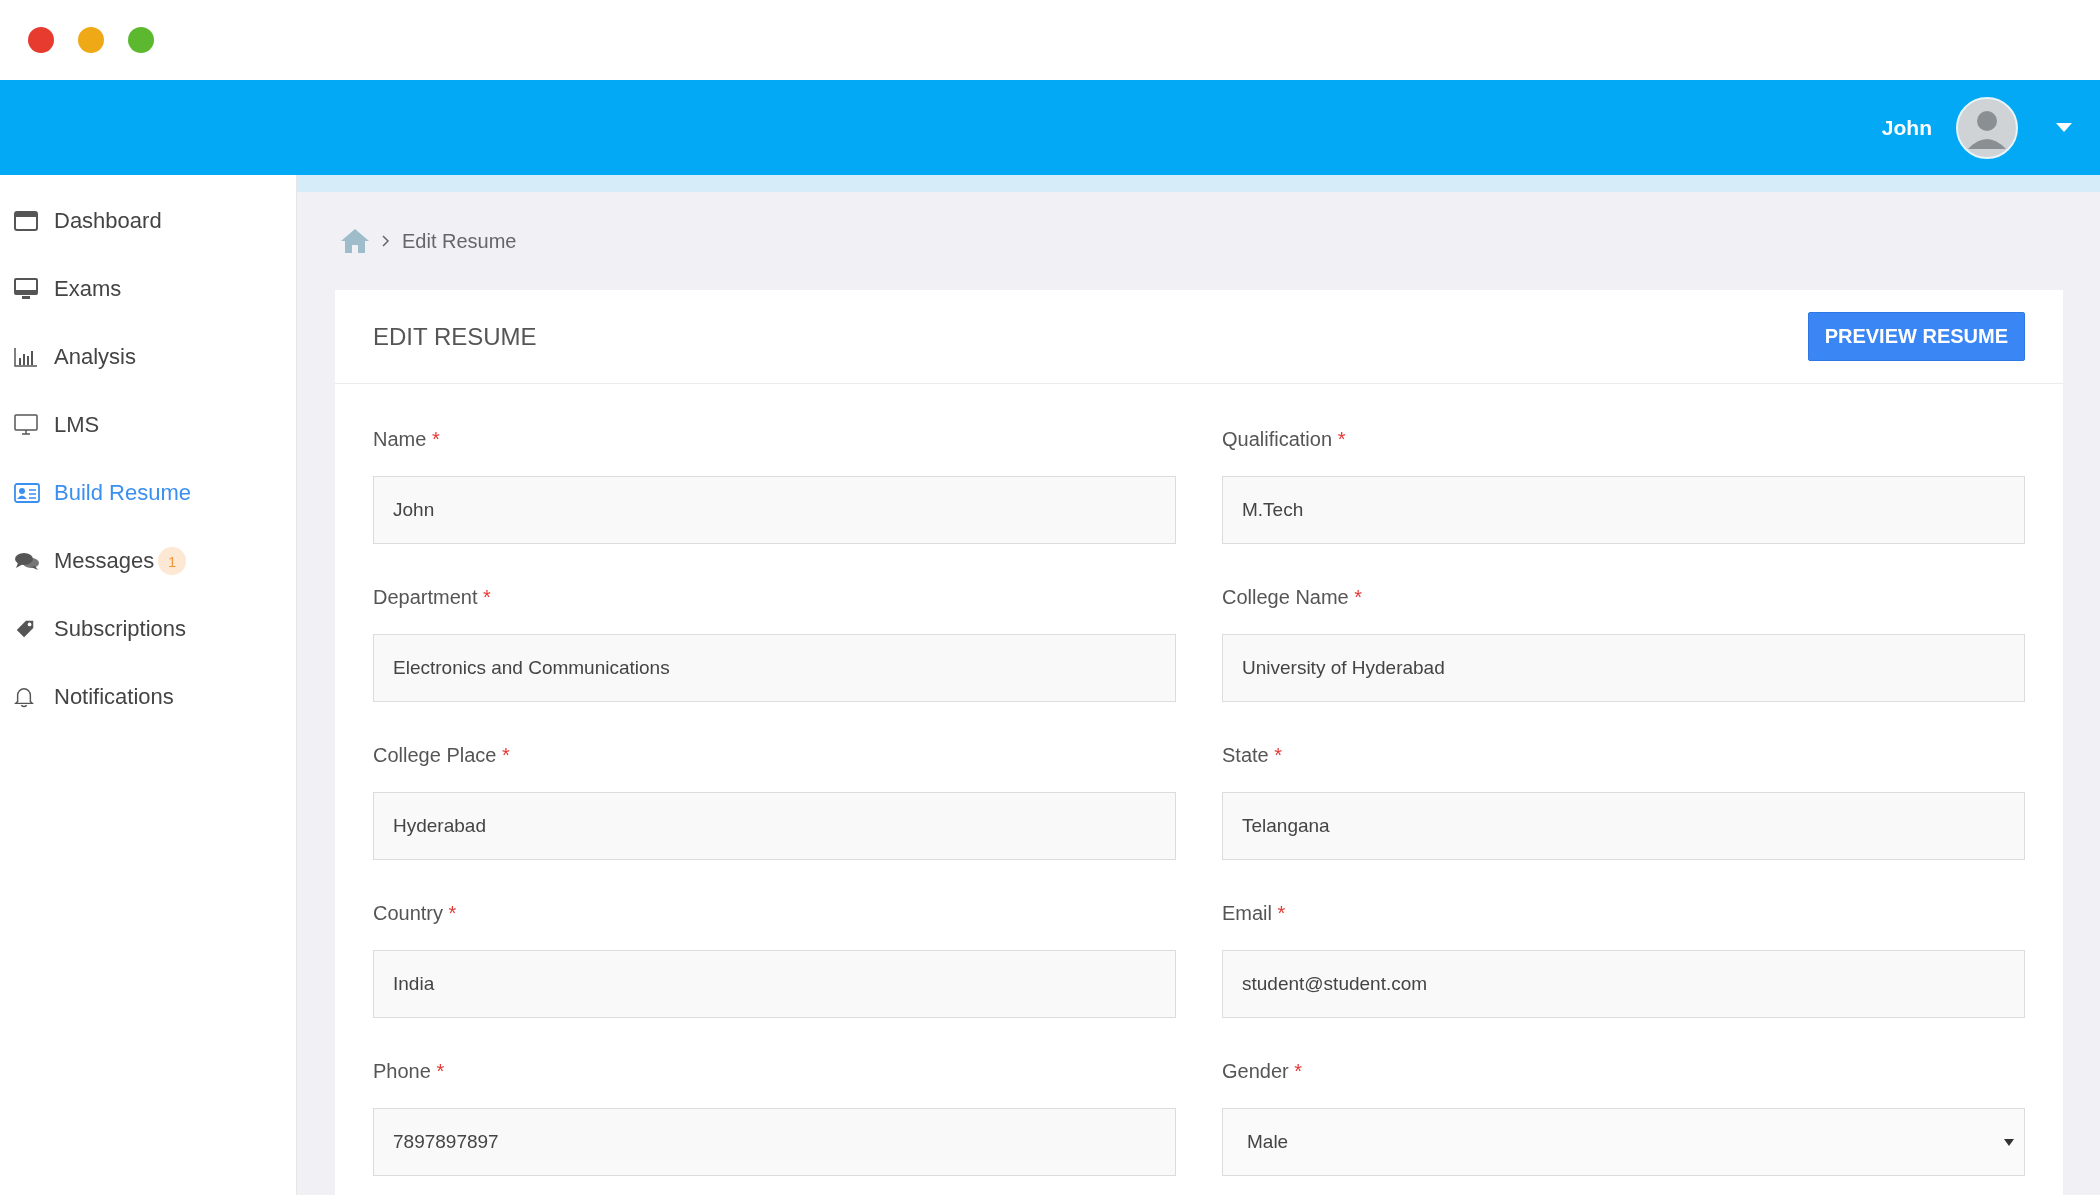 This screenshot has width=2100, height=1195. I want to click on field-label: Phone *, so click(409, 1071).